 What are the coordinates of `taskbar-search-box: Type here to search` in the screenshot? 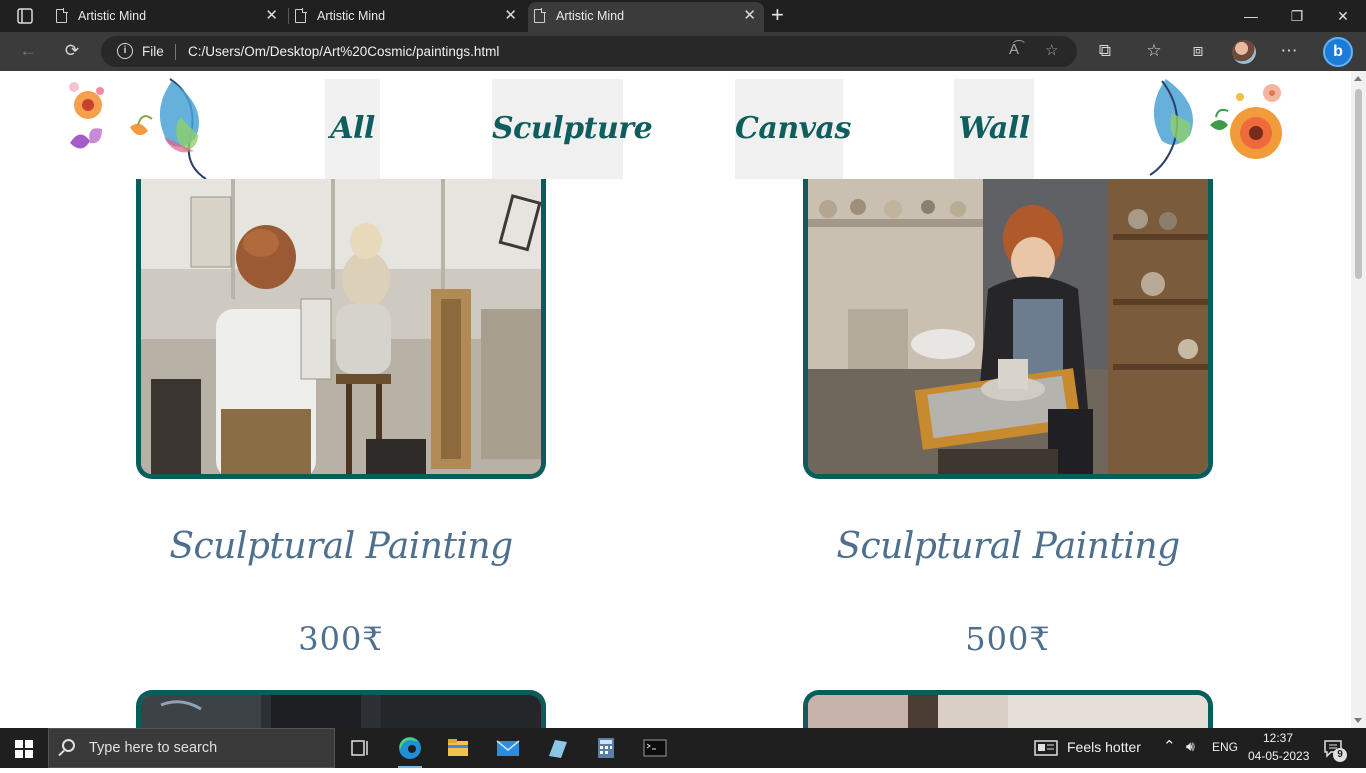 It's located at (191, 748).